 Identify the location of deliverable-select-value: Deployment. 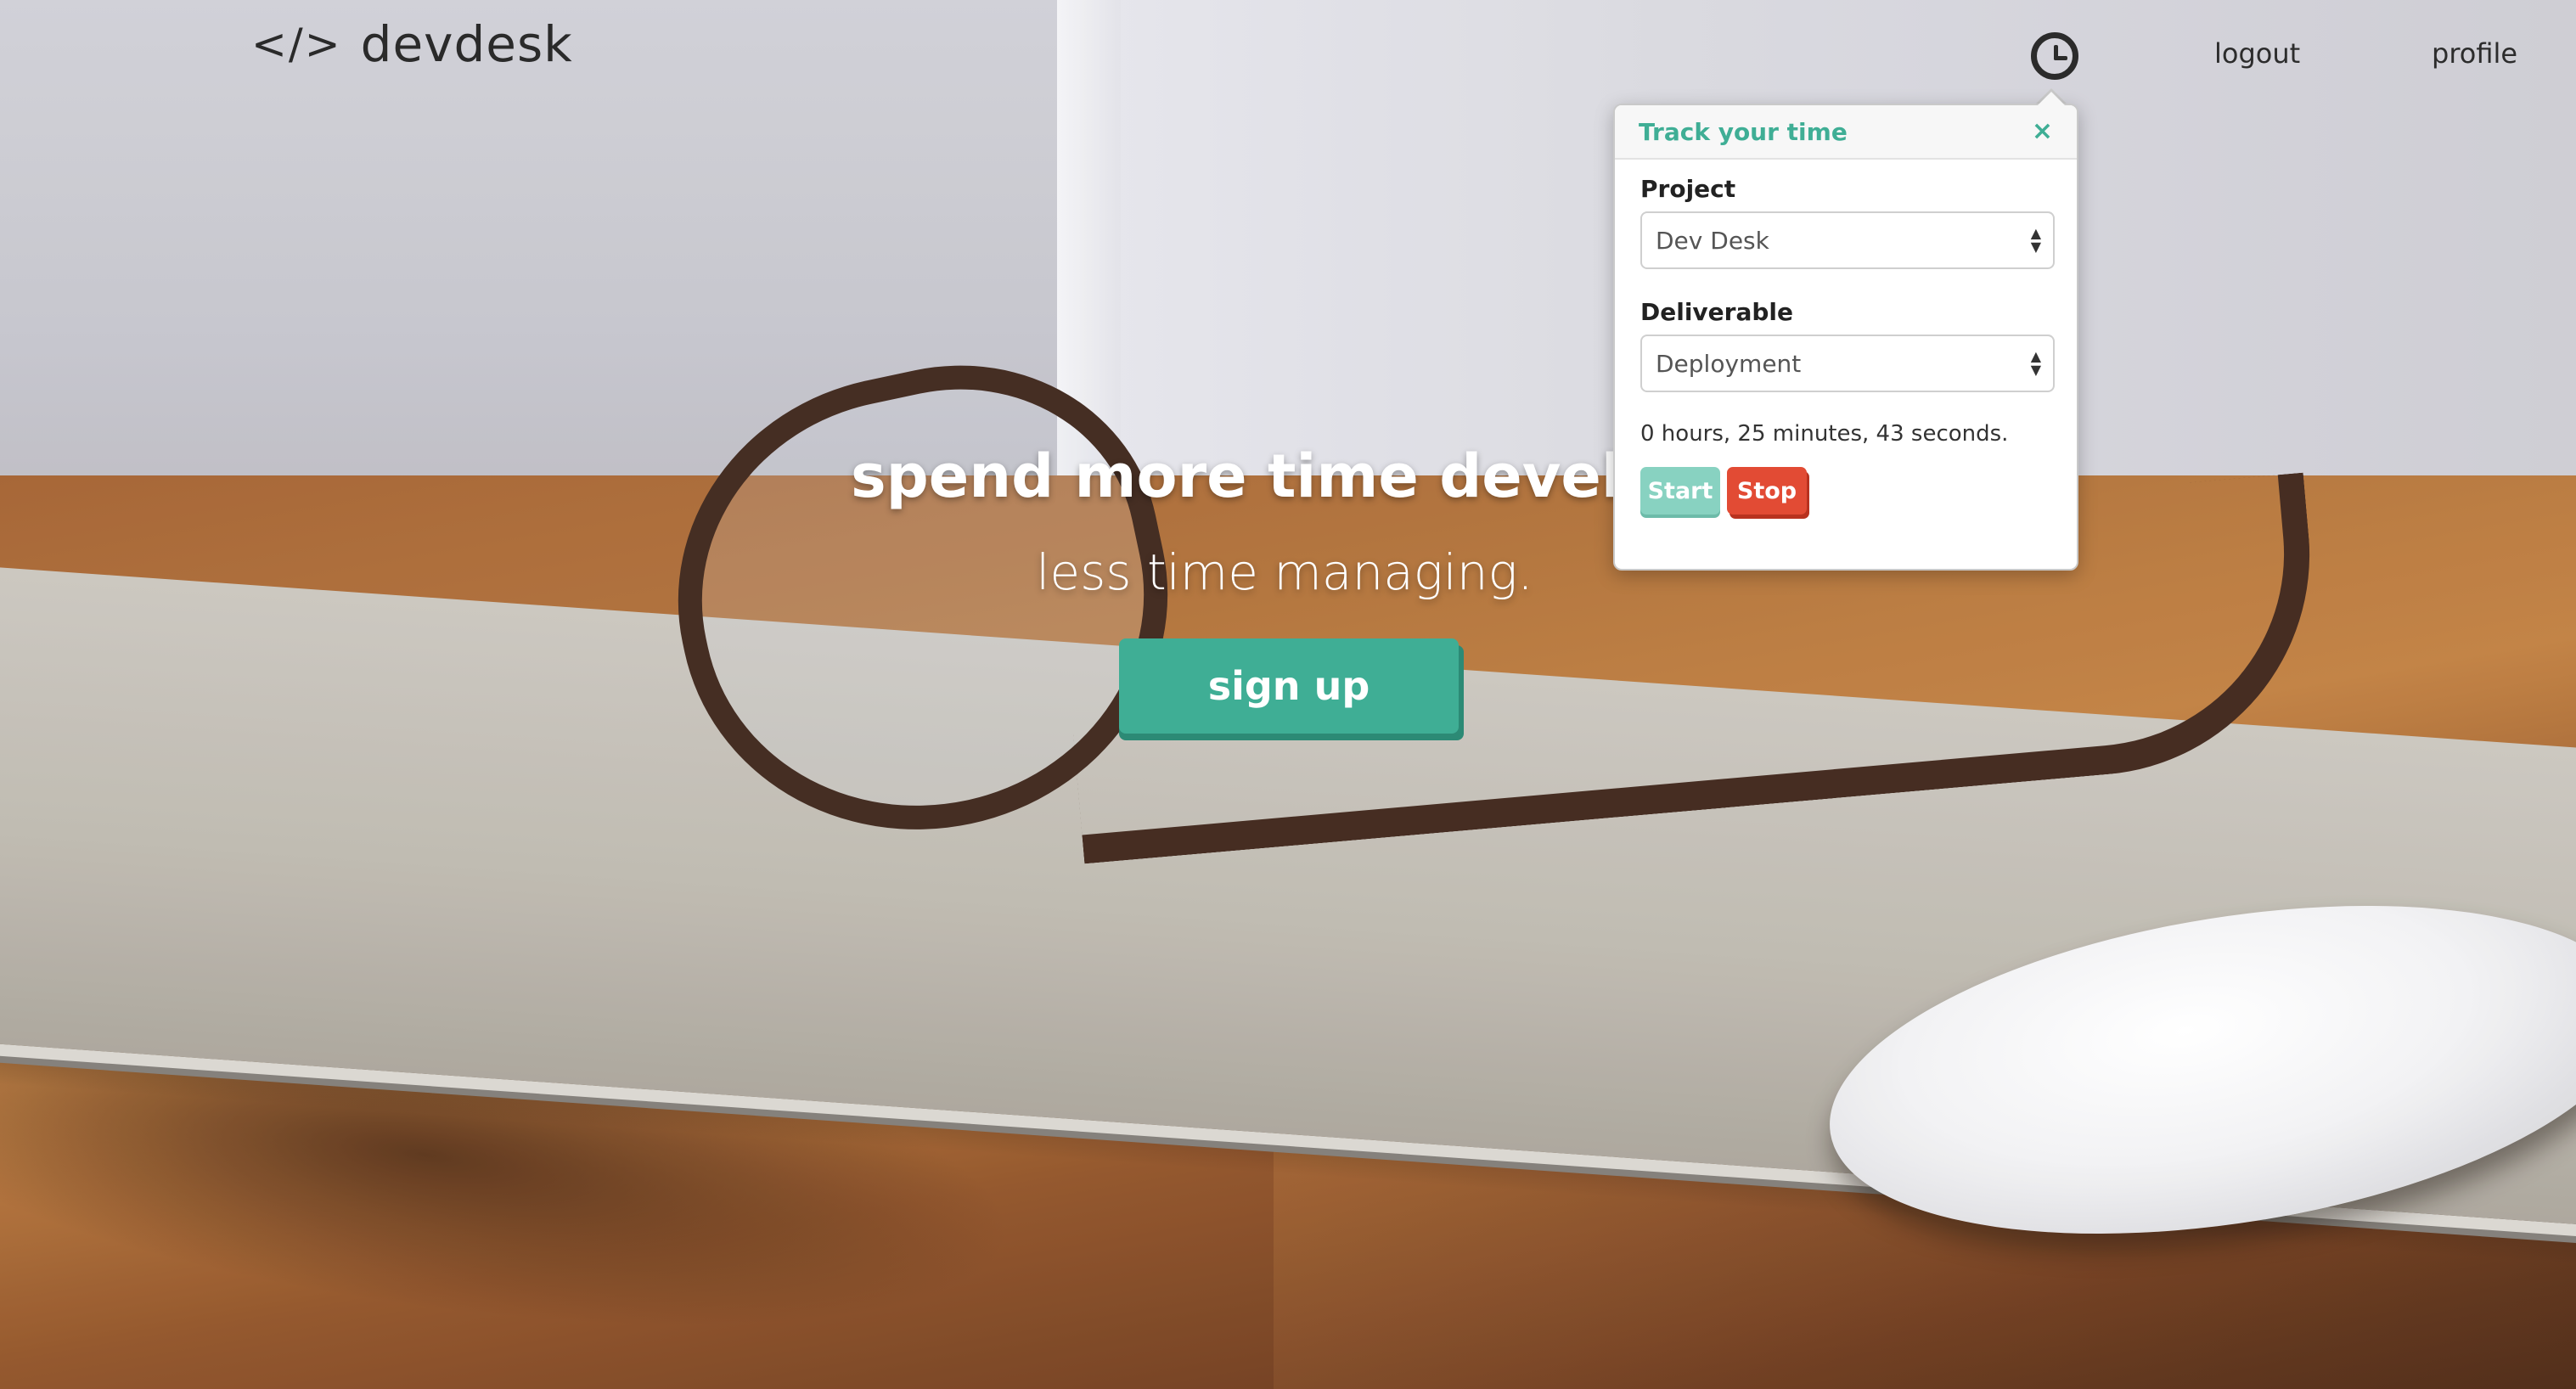
(1729, 363).